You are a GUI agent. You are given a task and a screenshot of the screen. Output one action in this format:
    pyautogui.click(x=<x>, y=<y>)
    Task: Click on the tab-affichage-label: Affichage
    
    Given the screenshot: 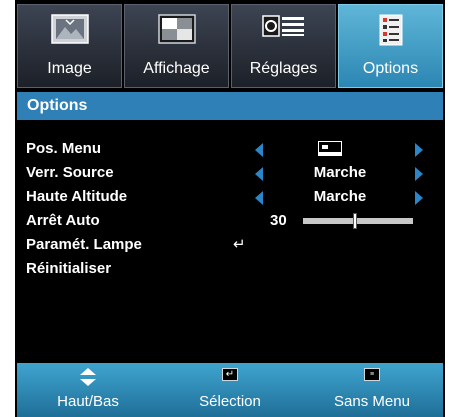 What is the action you would take?
    pyautogui.click(x=176, y=68)
    